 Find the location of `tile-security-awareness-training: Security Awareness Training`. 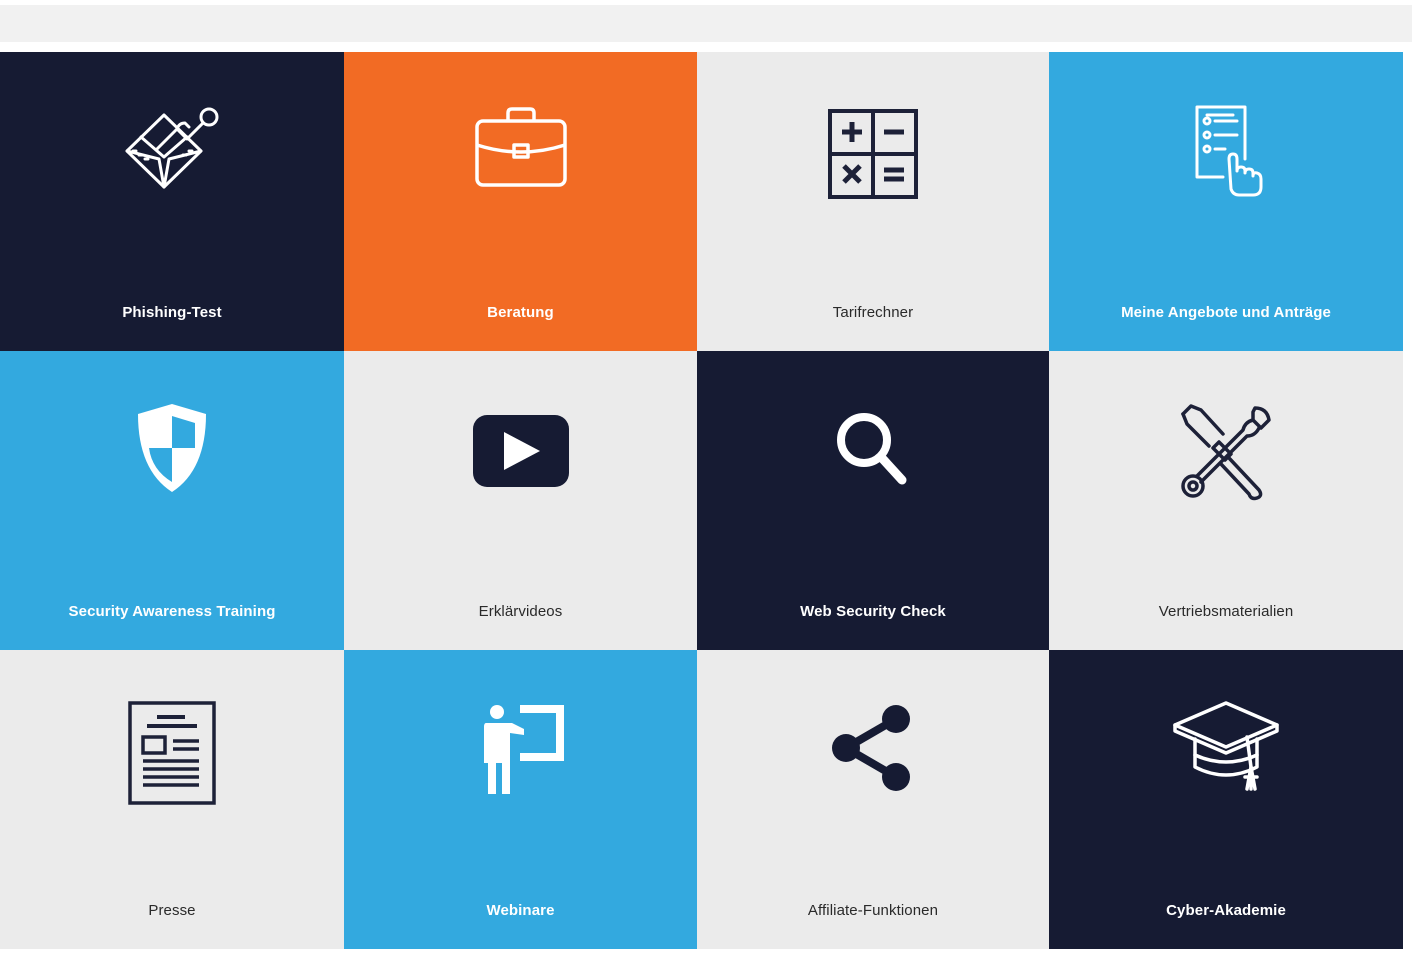

tile-security-awareness-training: Security Awareness Training is located at coordinates (172, 500).